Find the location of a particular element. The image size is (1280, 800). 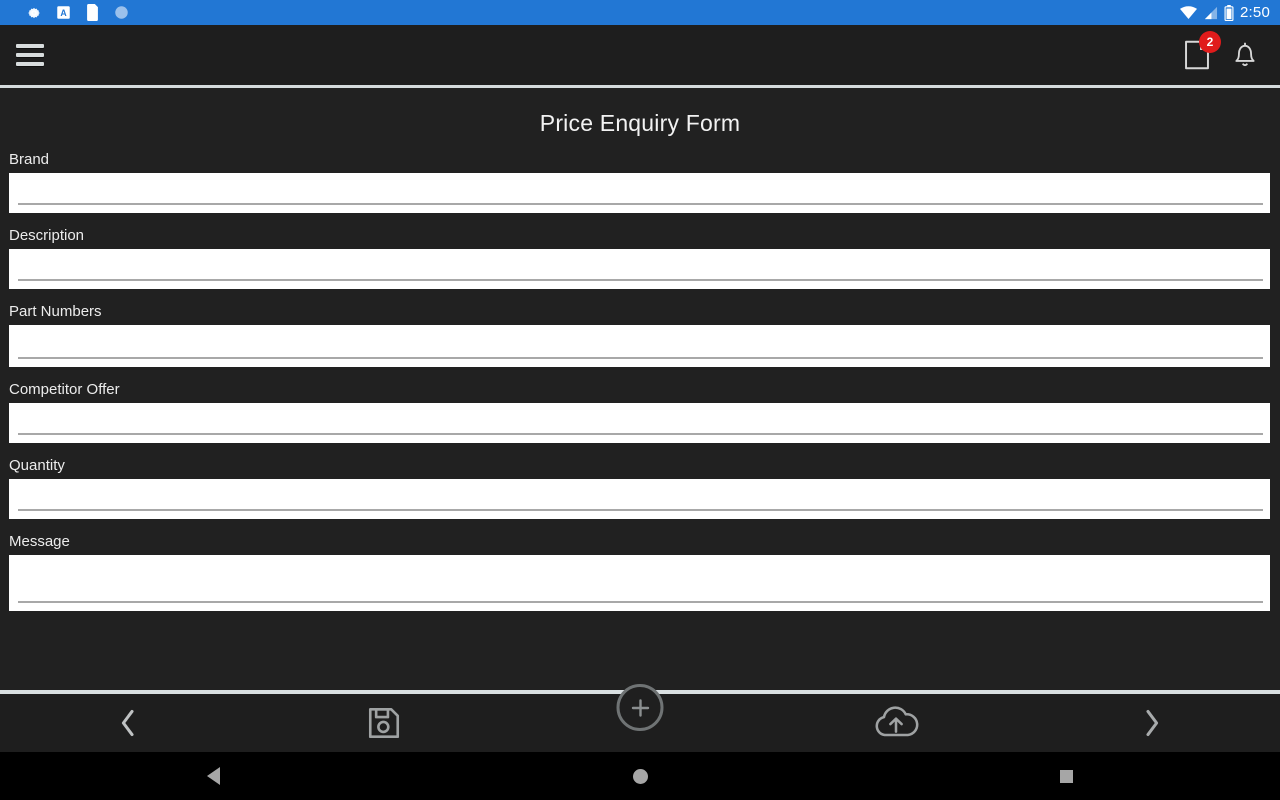

hamburger-menu-icon is located at coordinates (30, 55).